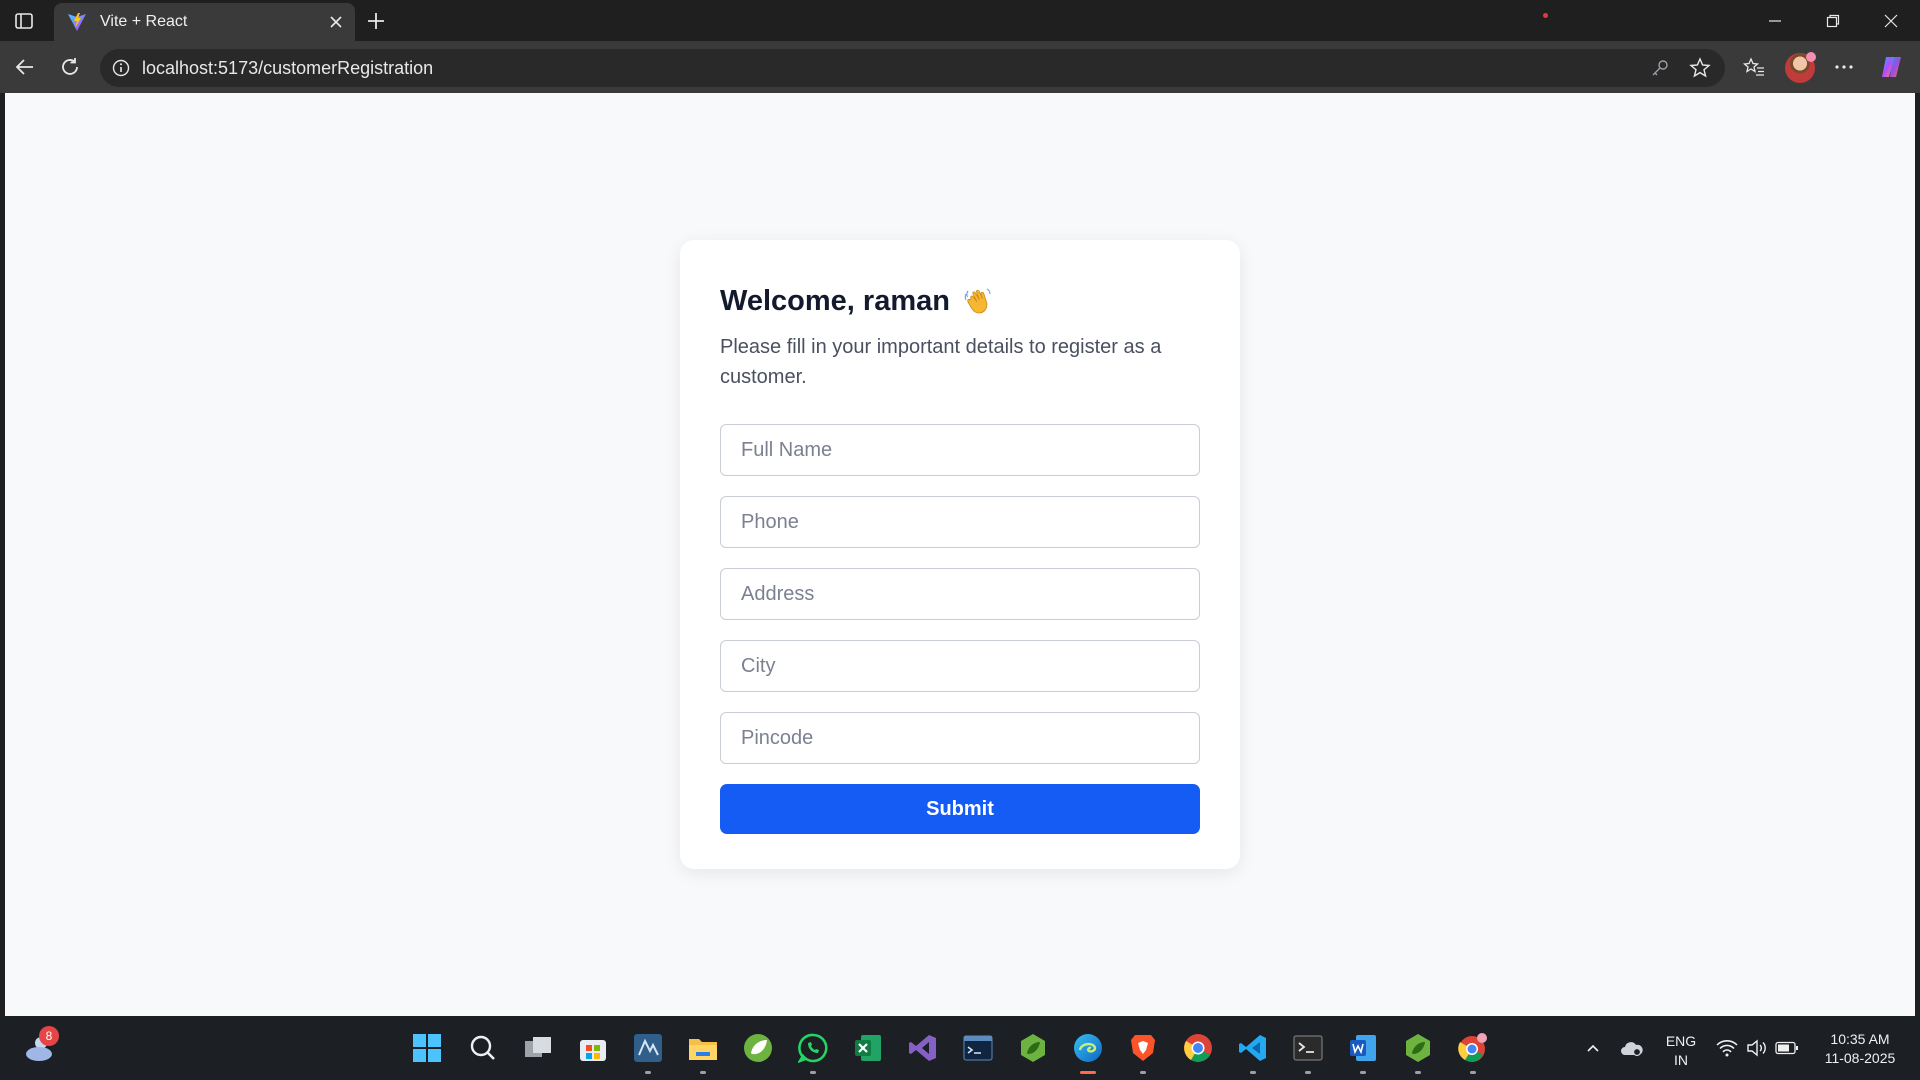  I want to click on favorites-list-icon, so click(1754, 67).